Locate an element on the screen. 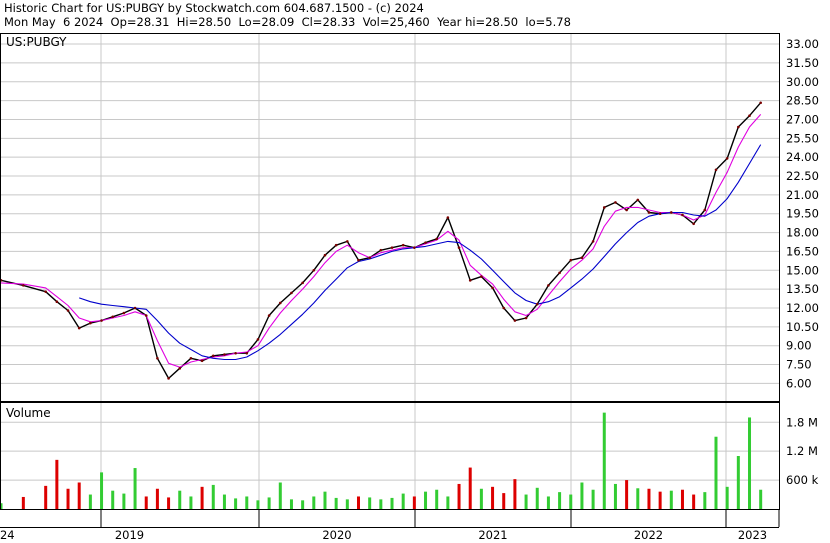 The image size is (830, 543). price-tick-label: 7.50 is located at coordinates (799, 365).